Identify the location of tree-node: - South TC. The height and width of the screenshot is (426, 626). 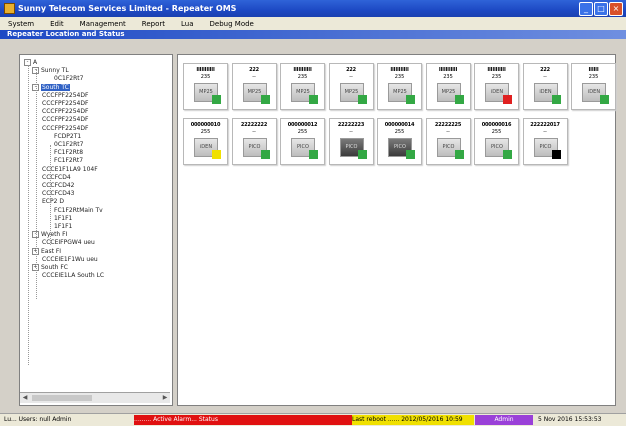
(51, 87).